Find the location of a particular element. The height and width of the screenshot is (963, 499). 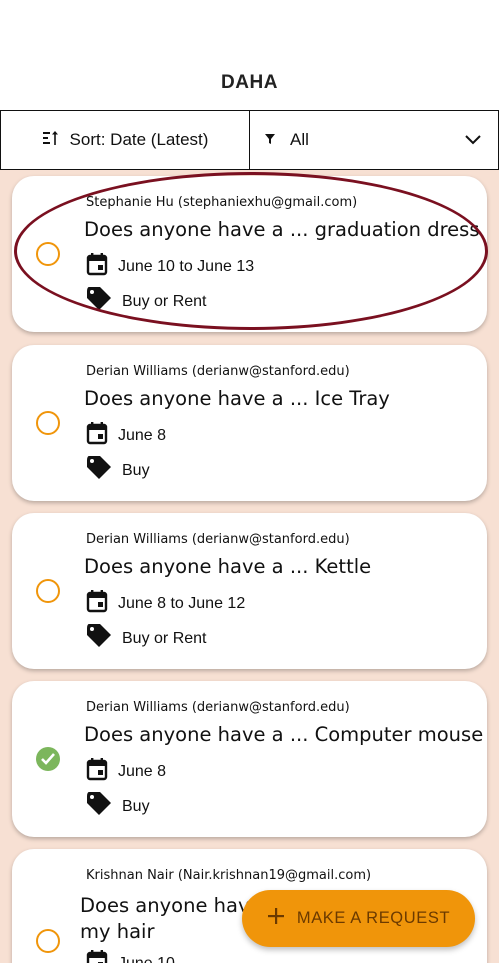

check-circle-icon is located at coordinates (48, 759).